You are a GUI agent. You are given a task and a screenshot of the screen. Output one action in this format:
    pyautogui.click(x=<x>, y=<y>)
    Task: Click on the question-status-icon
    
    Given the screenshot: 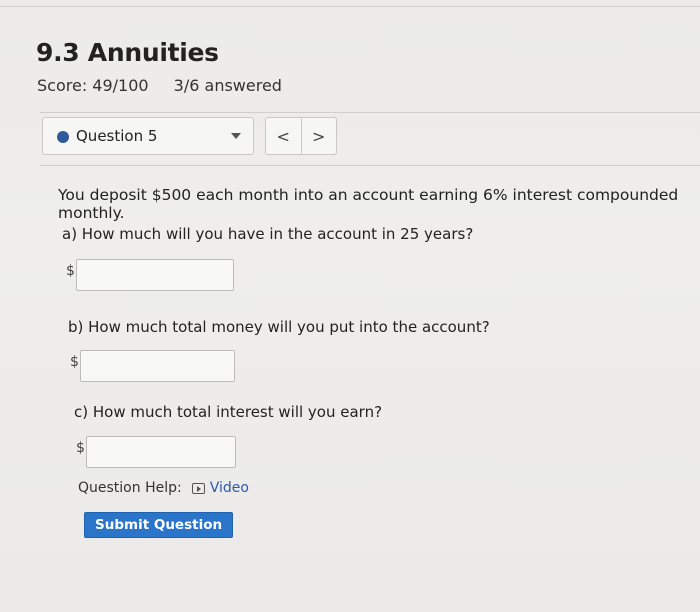 What is the action you would take?
    pyautogui.click(x=63, y=137)
    